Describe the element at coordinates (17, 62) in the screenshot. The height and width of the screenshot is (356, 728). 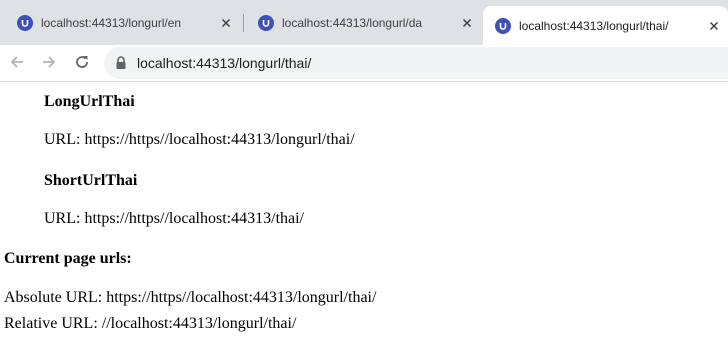
I see `back-arrow-icon` at that location.